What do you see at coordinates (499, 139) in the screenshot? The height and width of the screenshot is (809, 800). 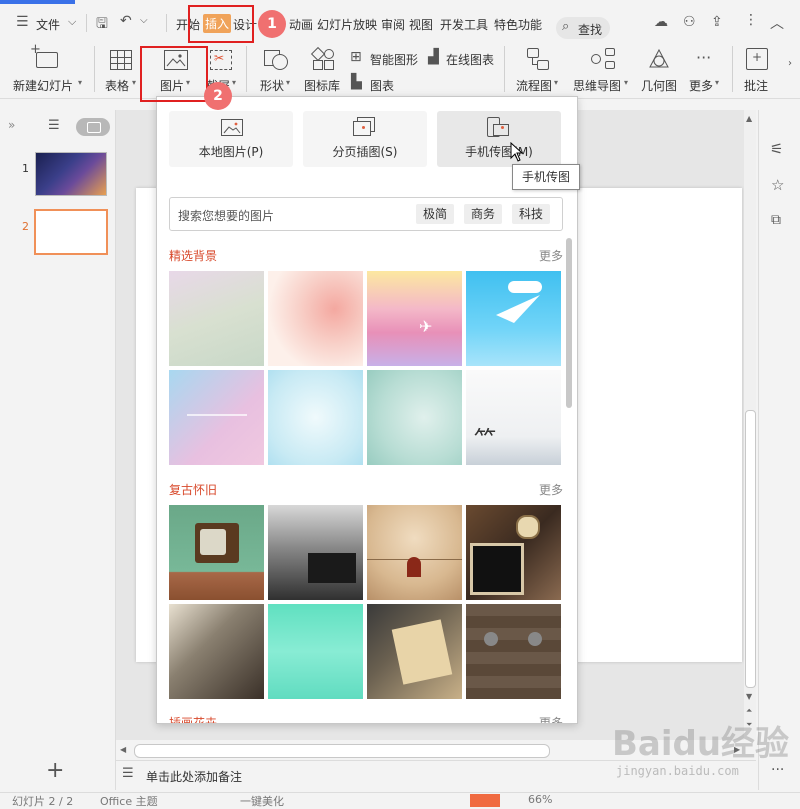 I see `phone-transfer-button: 手机传图(M)` at bounding box center [499, 139].